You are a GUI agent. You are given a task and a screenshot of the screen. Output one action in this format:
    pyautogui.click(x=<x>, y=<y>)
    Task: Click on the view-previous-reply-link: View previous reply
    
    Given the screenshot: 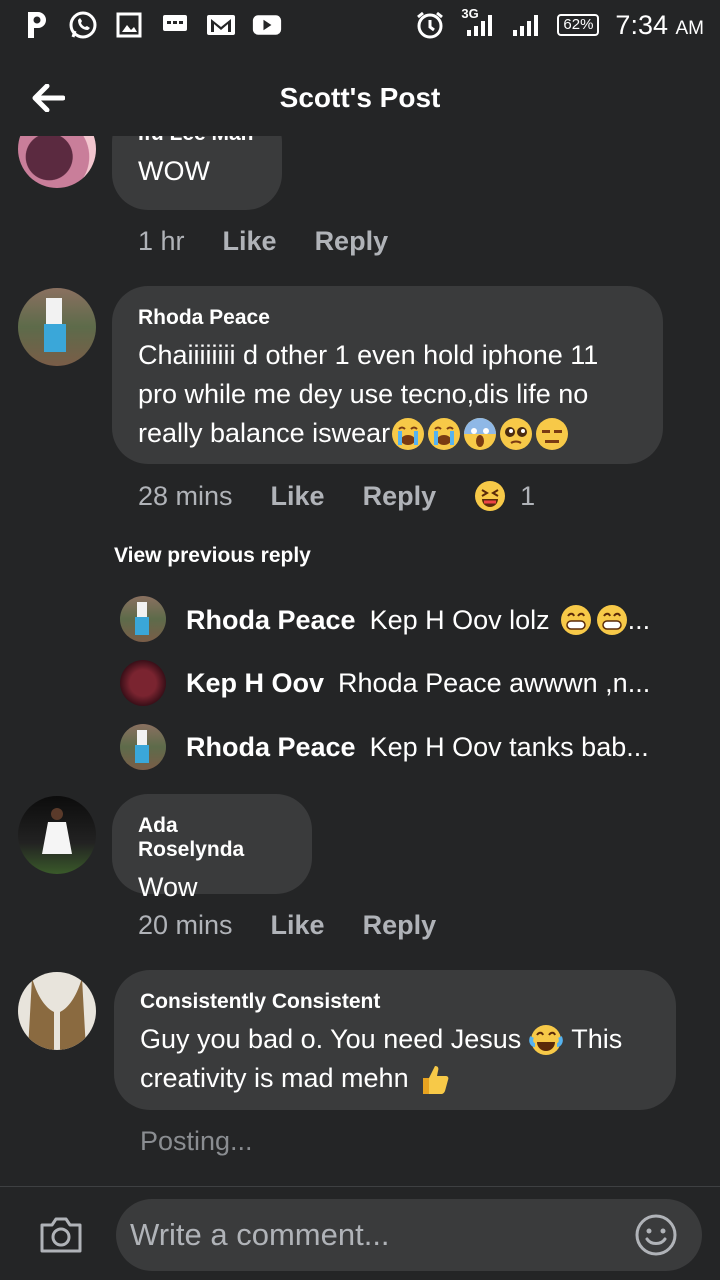 What is the action you would take?
    pyautogui.click(x=212, y=556)
    